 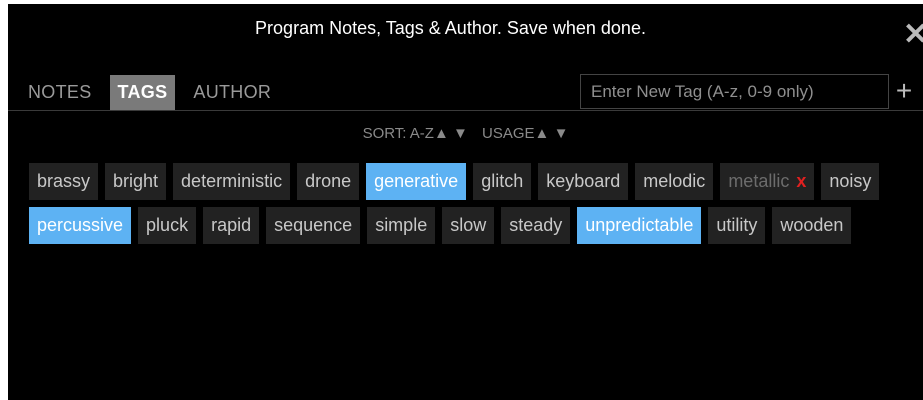 I want to click on tag-chip: melodic, so click(x=674, y=181).